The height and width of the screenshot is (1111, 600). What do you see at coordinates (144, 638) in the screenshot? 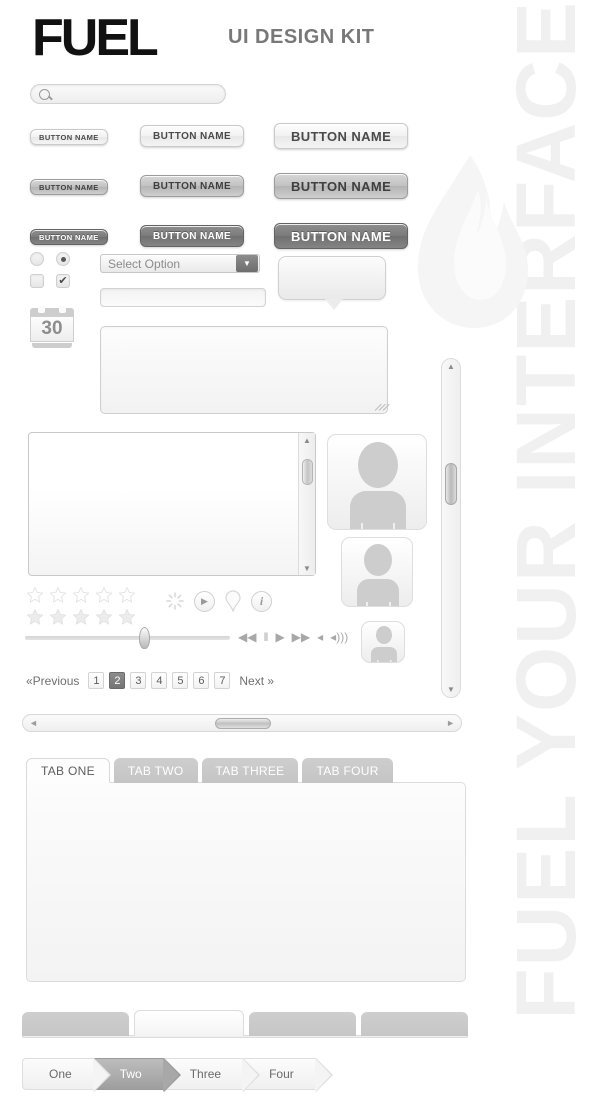
I see `slider-handle` at bounding box center [144, 638].